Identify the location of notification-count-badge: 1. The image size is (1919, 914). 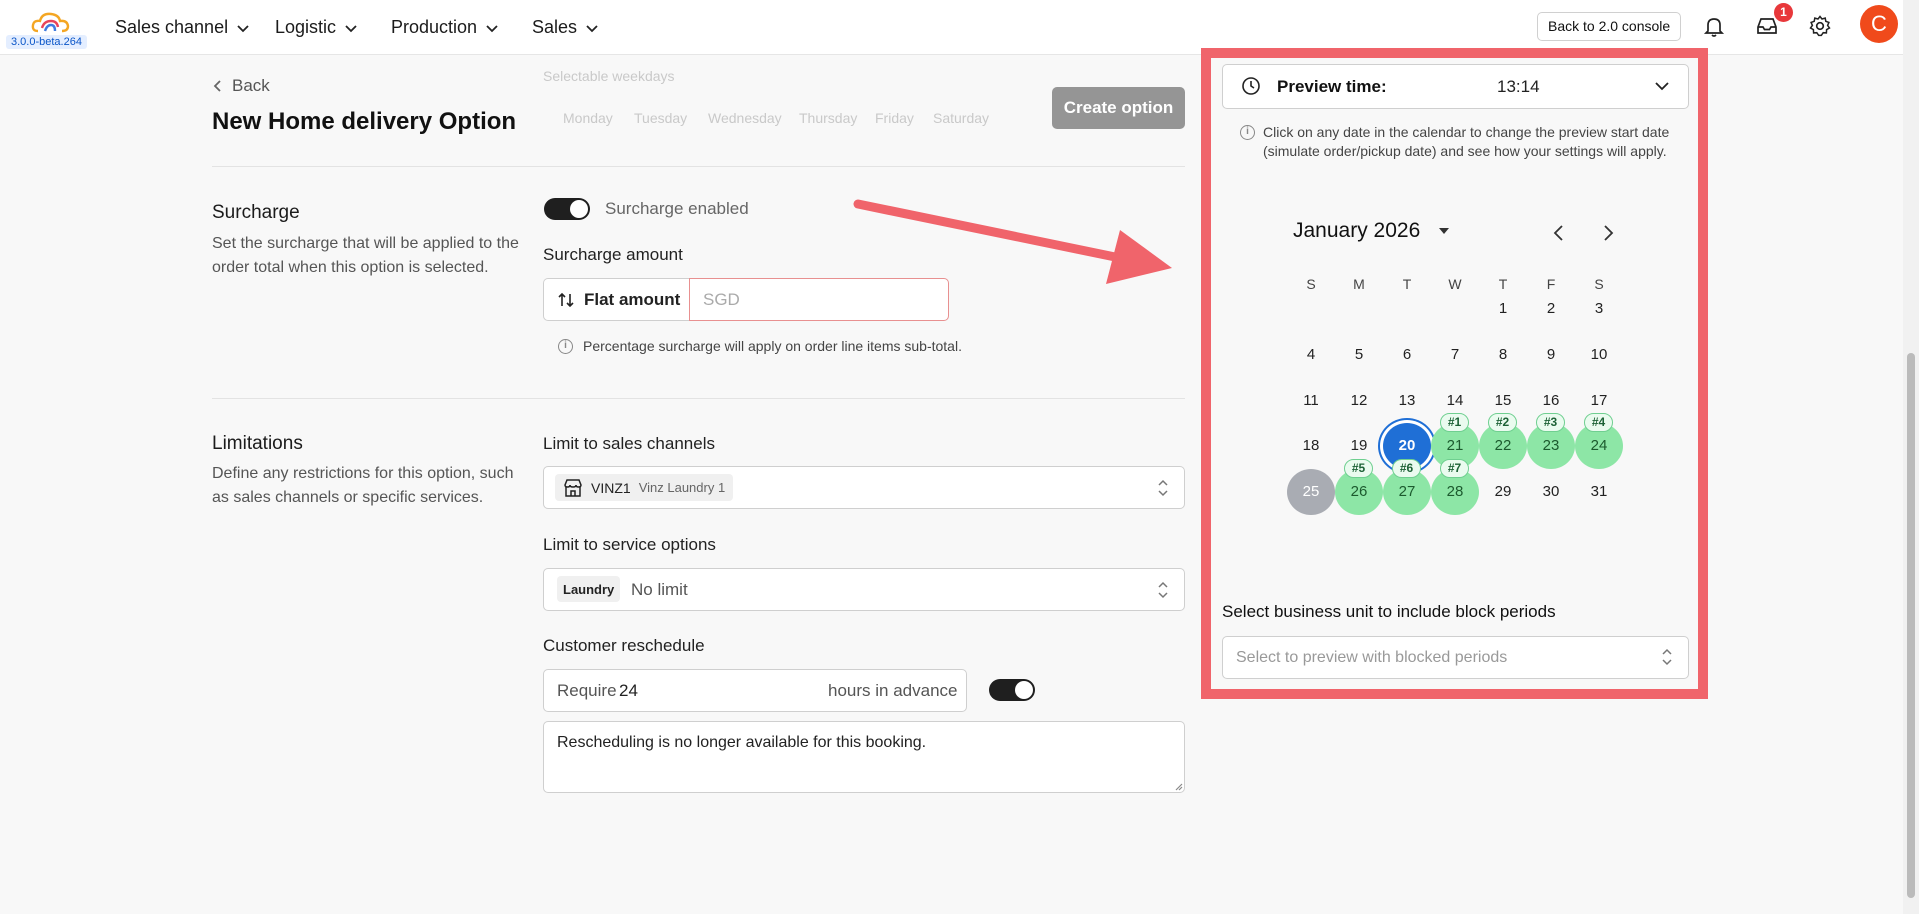
(1783, 12).